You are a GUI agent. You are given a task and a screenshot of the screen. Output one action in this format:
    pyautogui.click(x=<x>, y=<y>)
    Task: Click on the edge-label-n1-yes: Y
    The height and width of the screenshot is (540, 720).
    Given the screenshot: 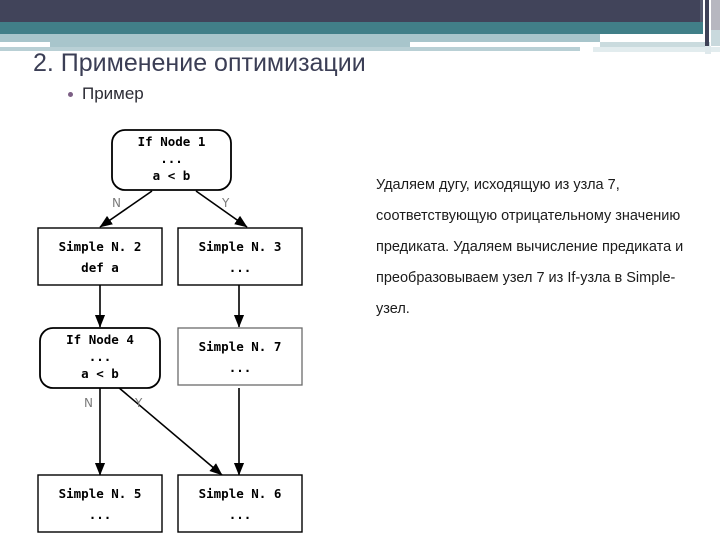 What is the action you would take?
    pyautogui.click(x=225, y=203)
    